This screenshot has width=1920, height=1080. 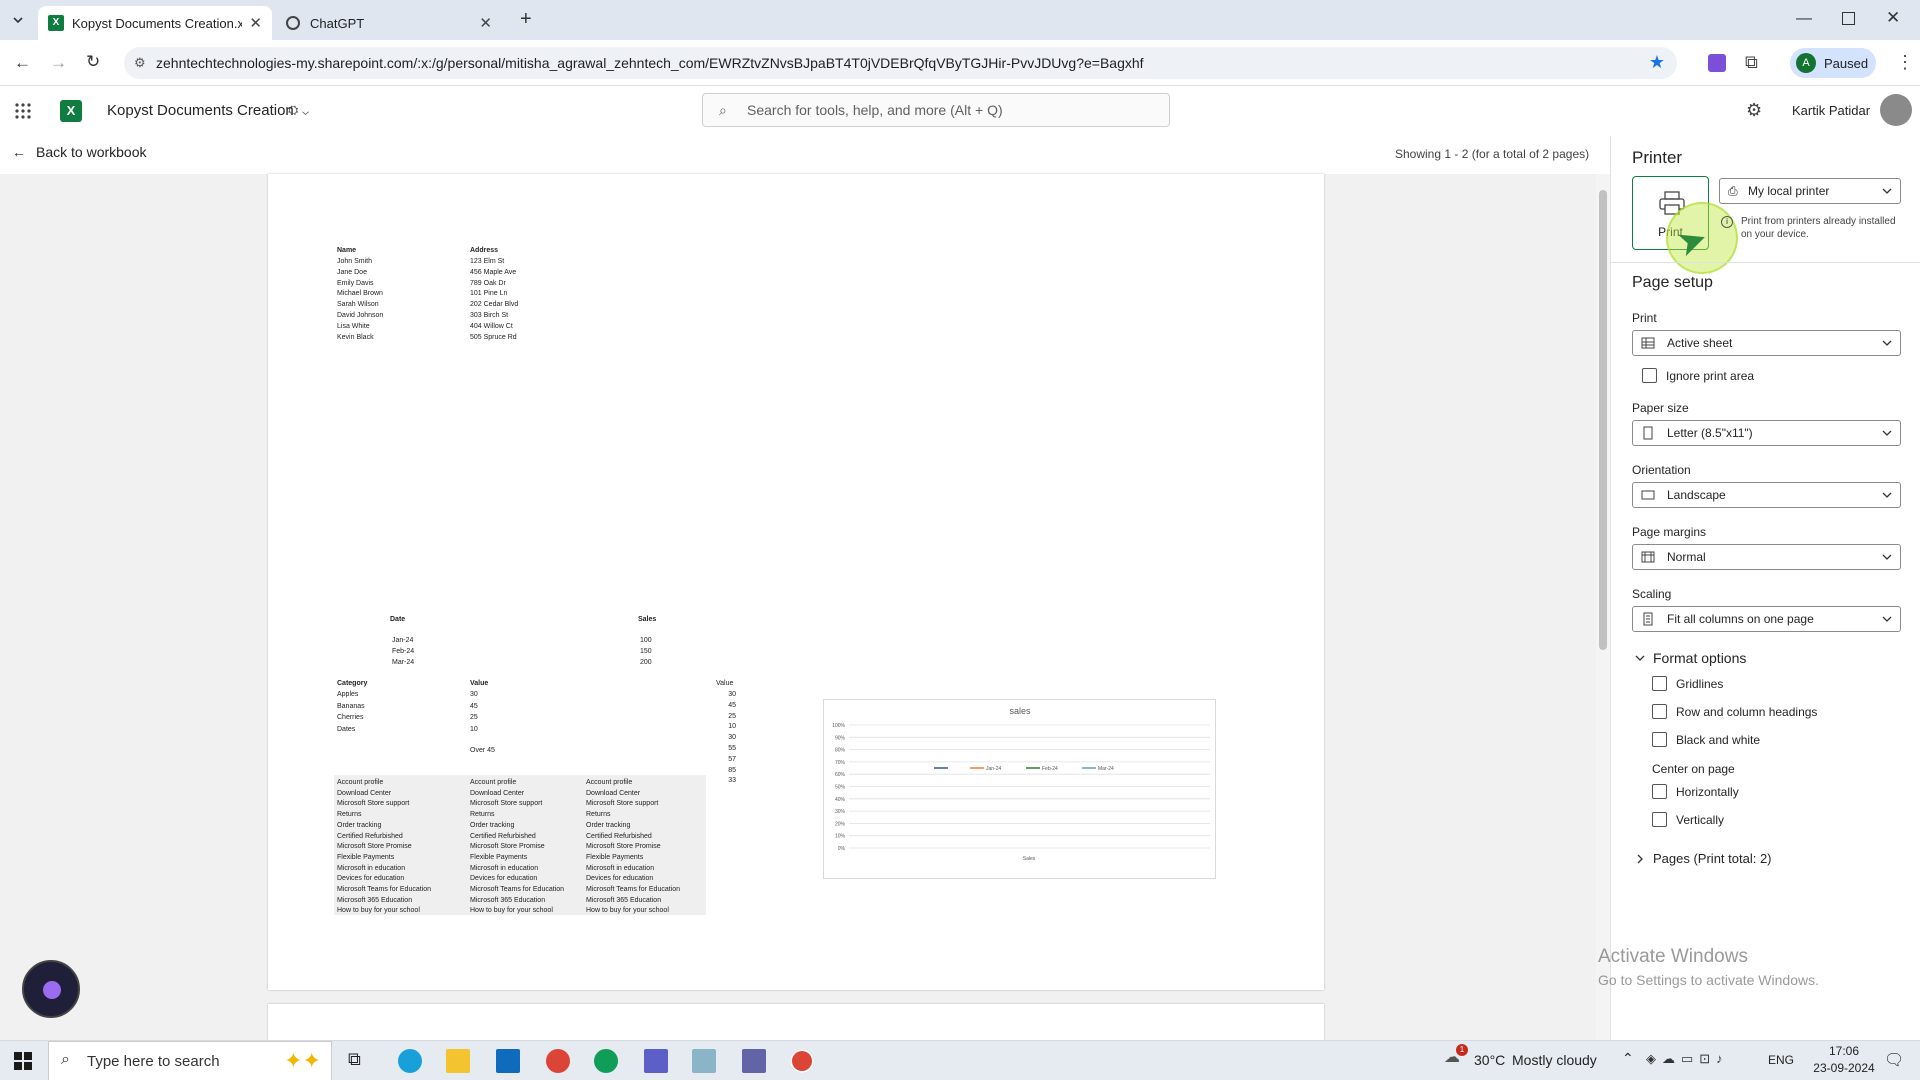 What do you see at coordinates (1833, 63) in the screenshot?
I see `profile-button: A Paused` at bounding box center [1833, 63].